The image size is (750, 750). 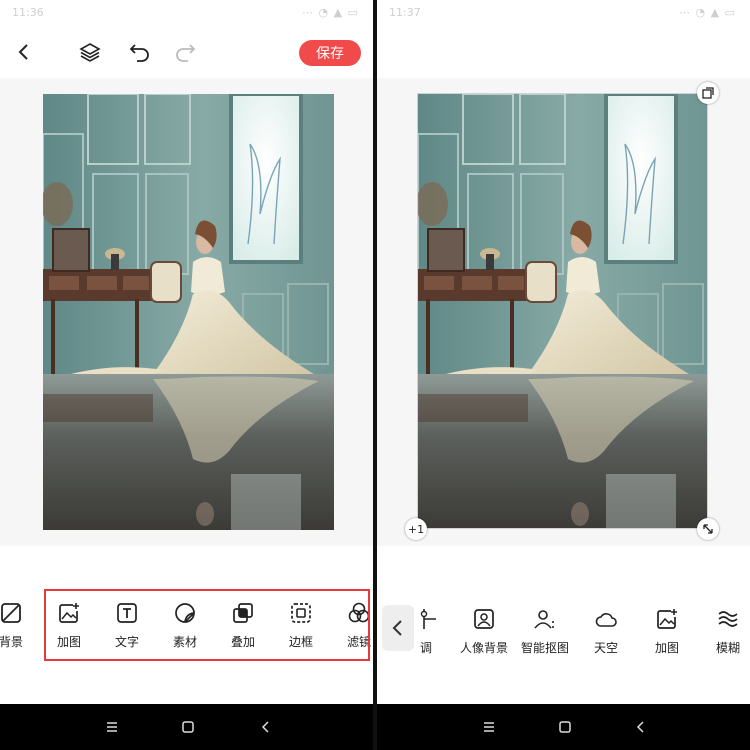 I want to click on tool-sky: 天空, so click(x=606, y=621).